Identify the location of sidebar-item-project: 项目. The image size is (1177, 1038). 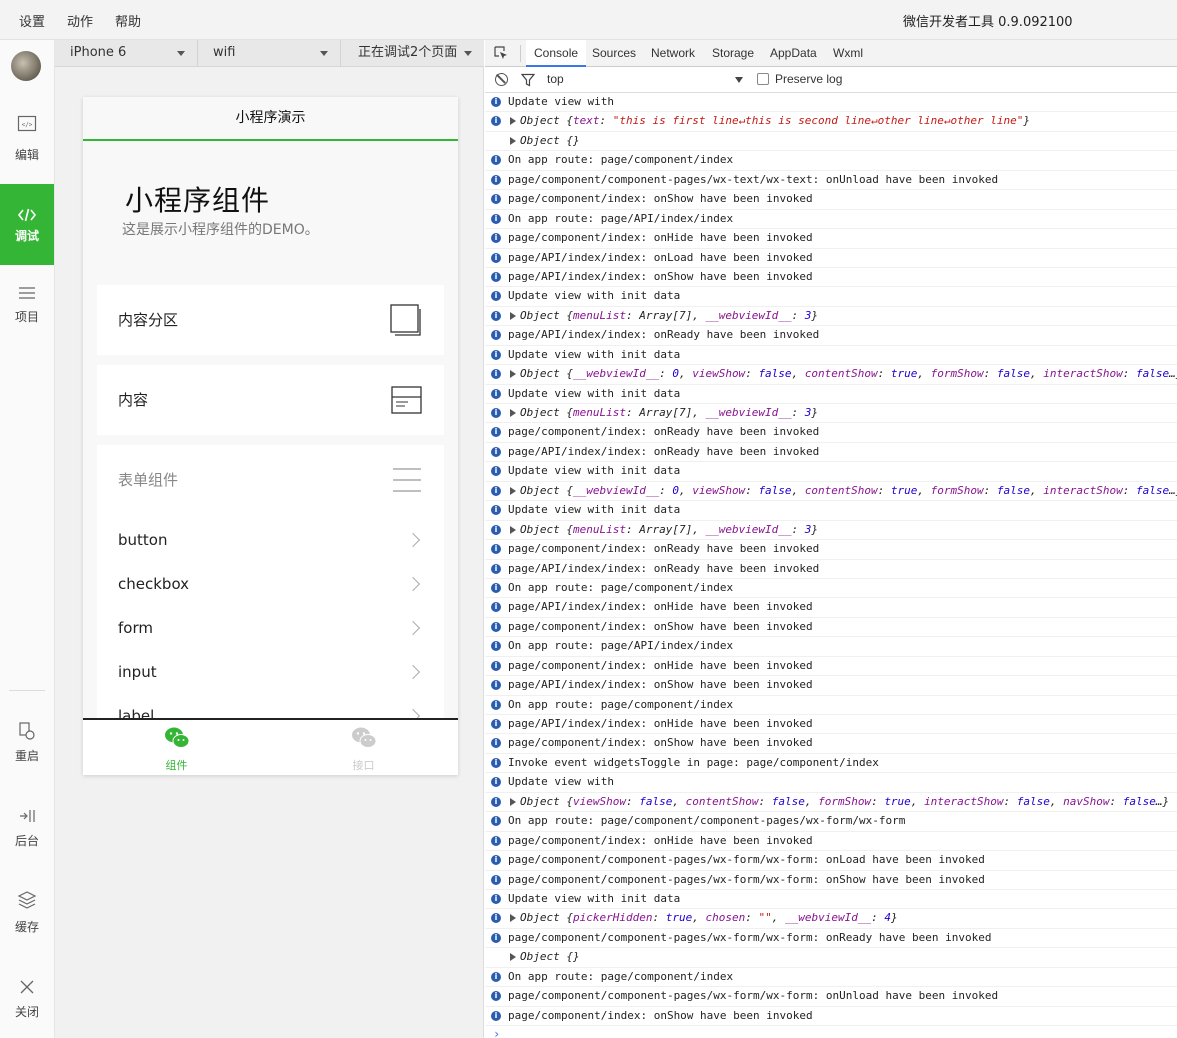
(27, 303).